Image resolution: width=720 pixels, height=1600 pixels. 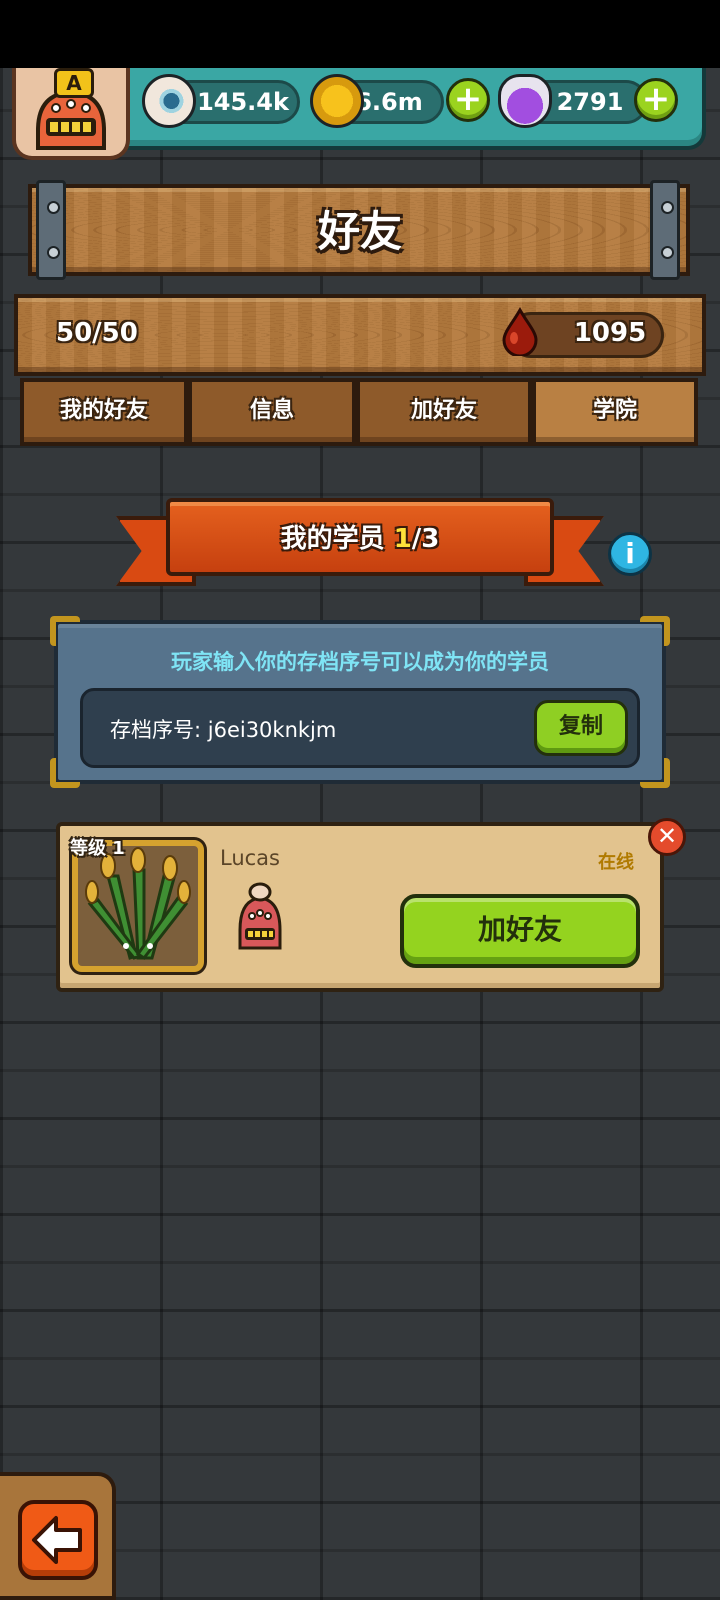 What do you see at coordinates (260, 916) in the screenshot?
I see `student-avatar-icon` at bounding box center [260, 916].